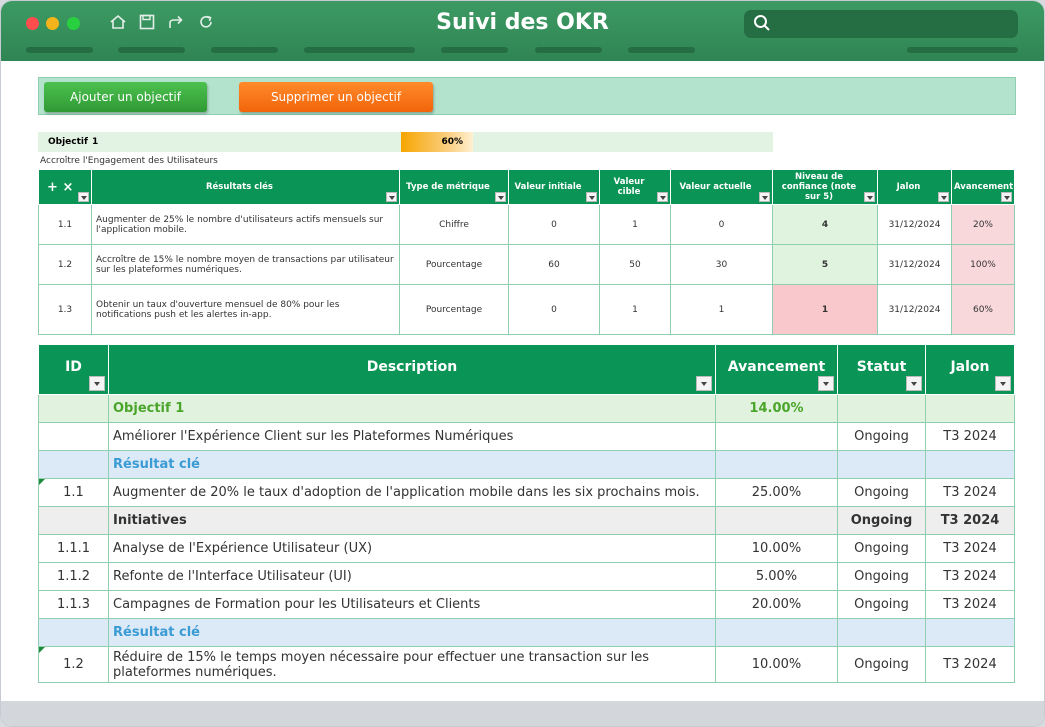 The height and width of the screenshot is (727, 1045). I want to click on row-id: 1.1.2, so click(73, 576).